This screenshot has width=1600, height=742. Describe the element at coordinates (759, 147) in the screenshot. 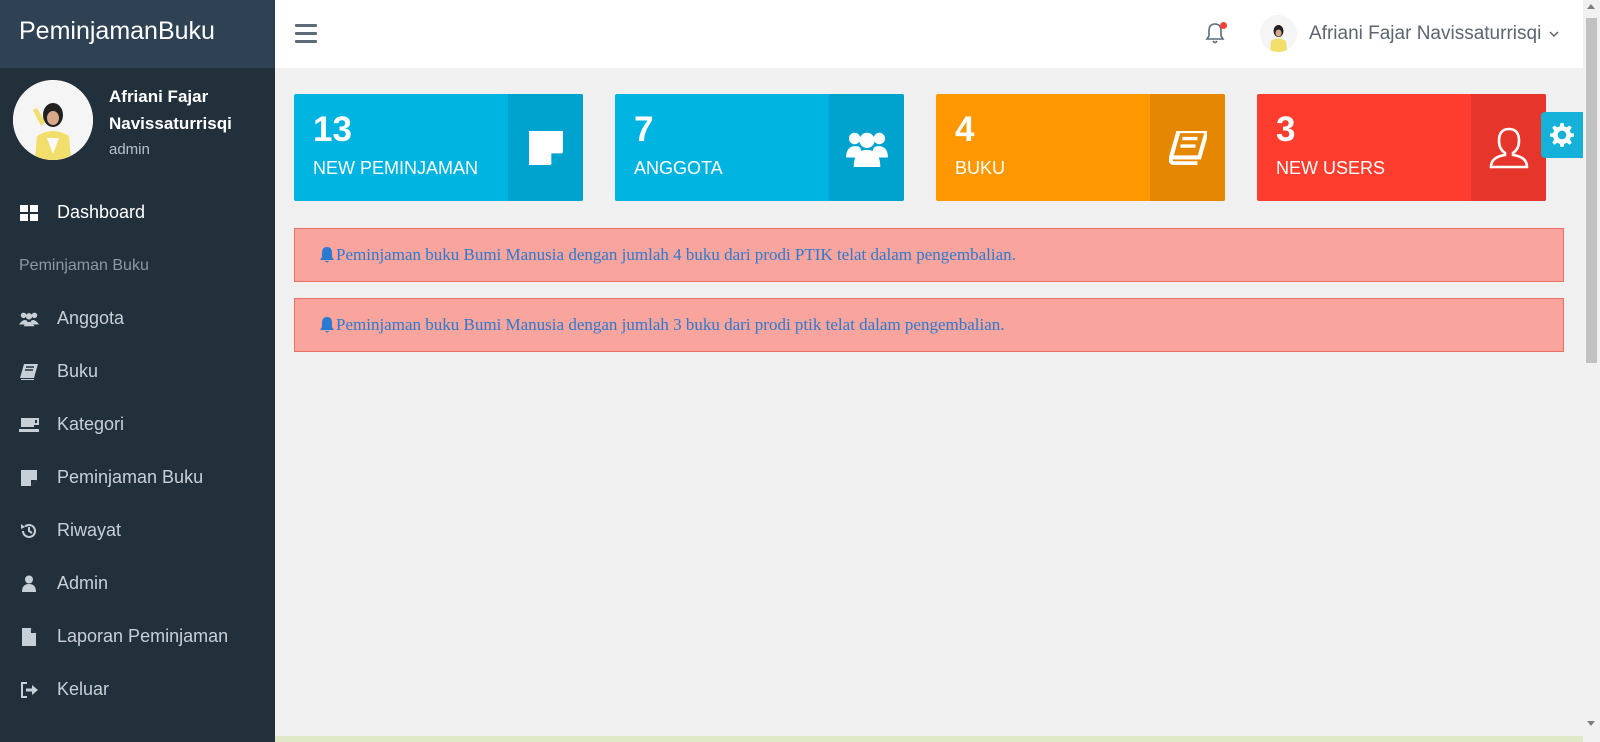

I see `stat-card-anggota: 7 ANGGOTA` at that location.